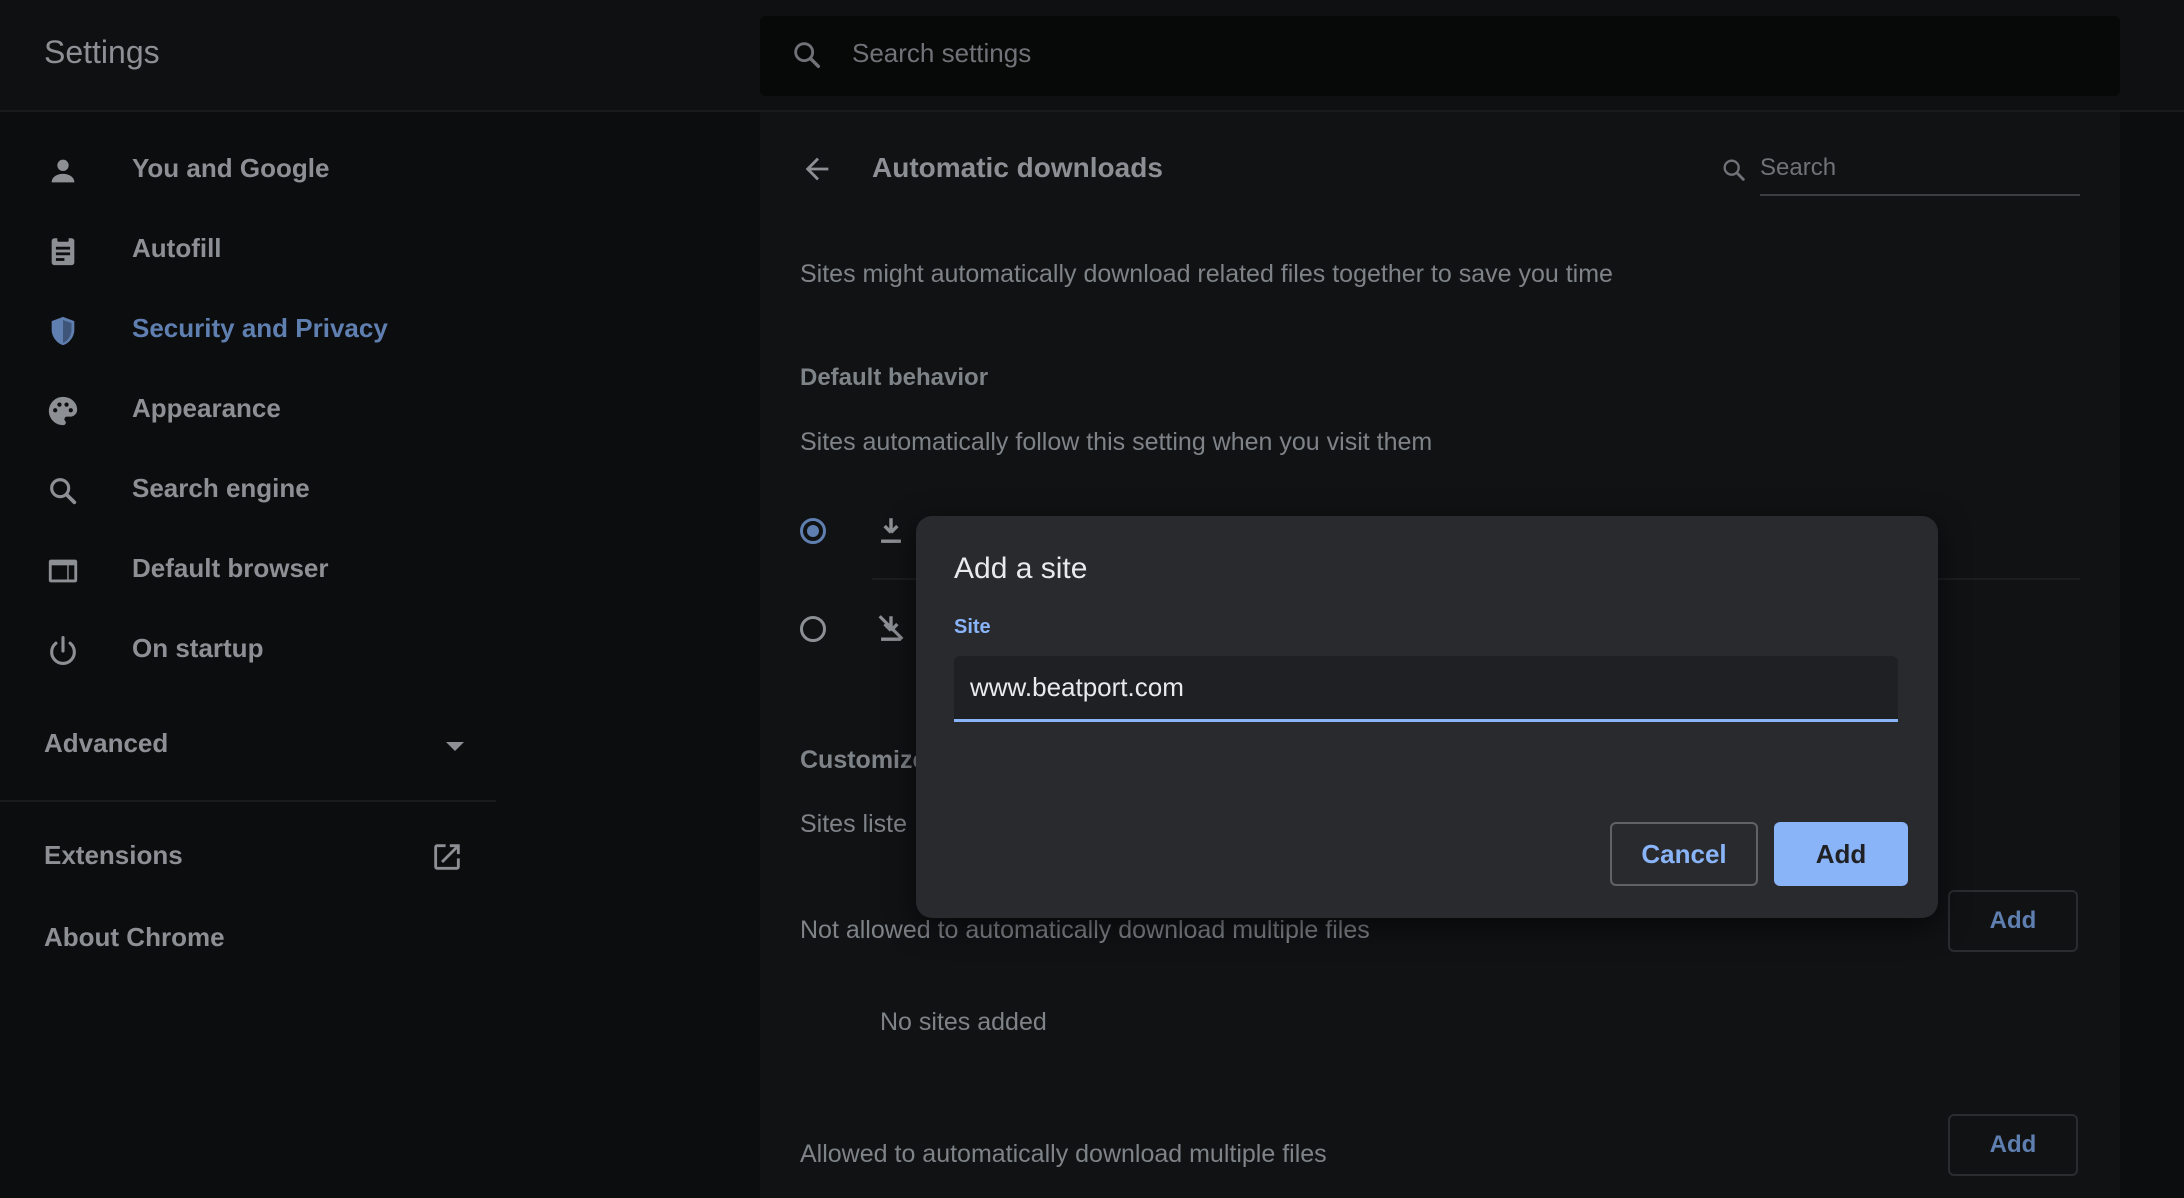 The height and width of the screenshot is (1198, 2184). What do you see at coordinates (102, 52) in the screenshot?
I see `app-title: Settings` at bounding box center [102, 52].